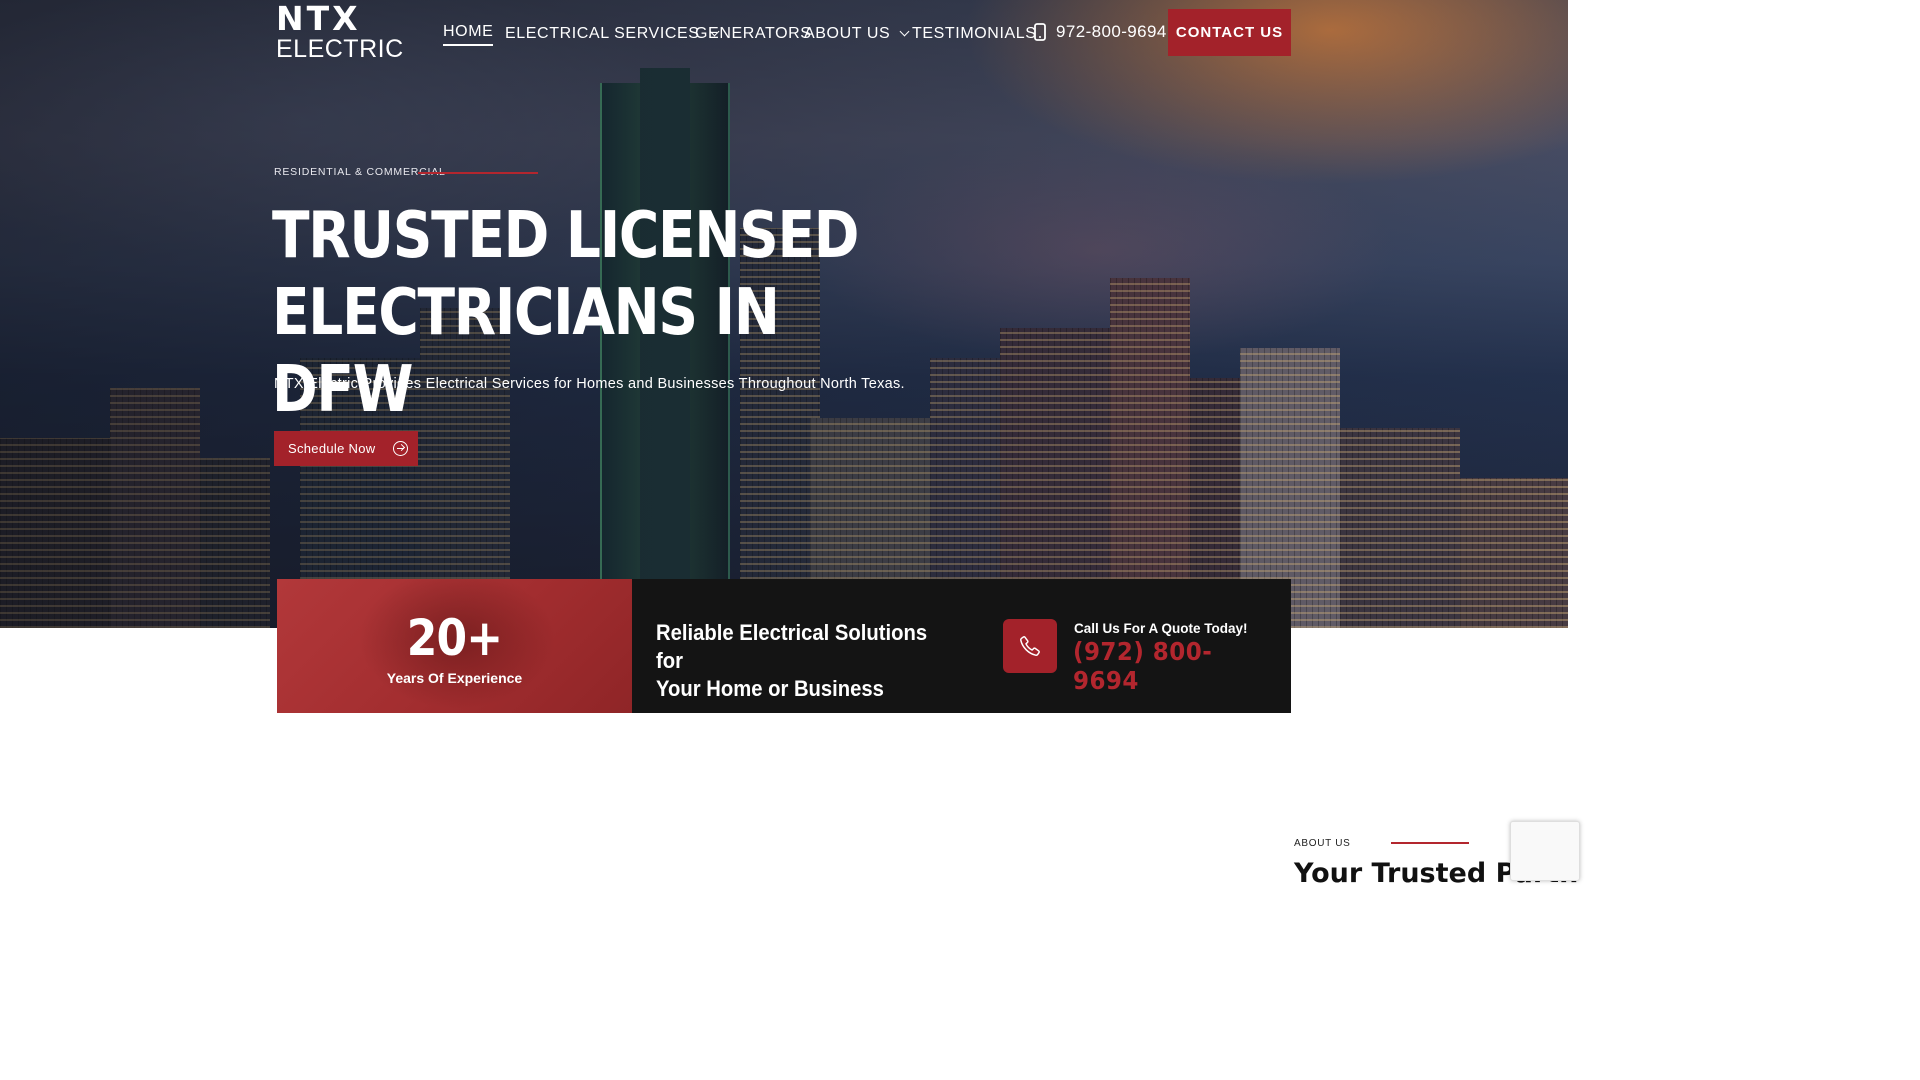  I want to click on nav-electrical-services: ELECTRICAL SERVICES, so click(612, 34).